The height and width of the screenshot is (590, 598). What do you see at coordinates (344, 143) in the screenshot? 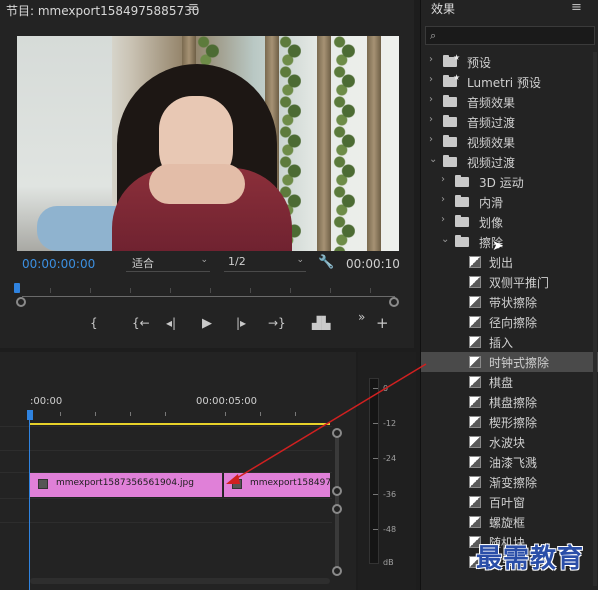
I see `video-vine` at bounding box center [344, 143].